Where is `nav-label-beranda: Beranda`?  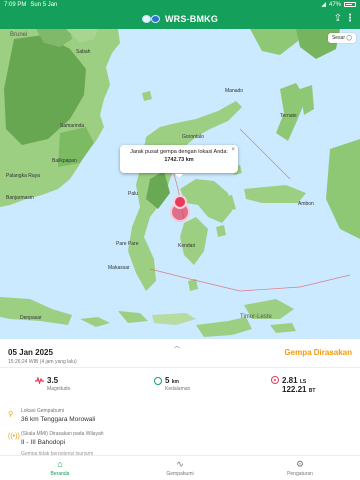 nav-label-beranda: Beranda is located at coordinates (60, 474).